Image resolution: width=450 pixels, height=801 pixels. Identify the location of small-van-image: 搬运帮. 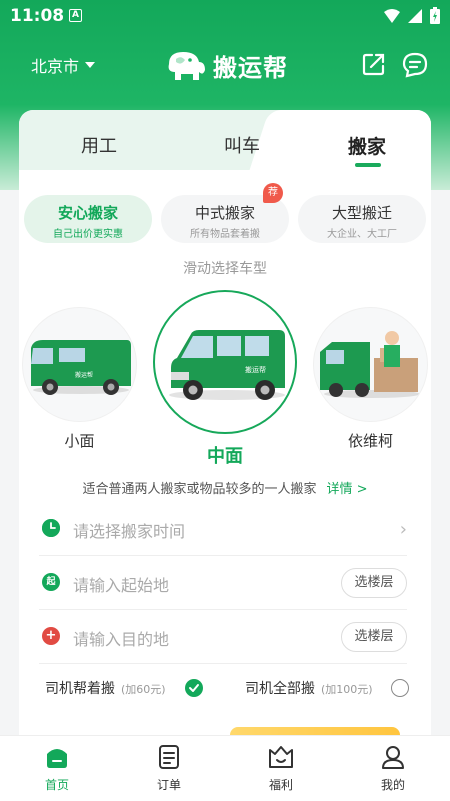
(79, 364).